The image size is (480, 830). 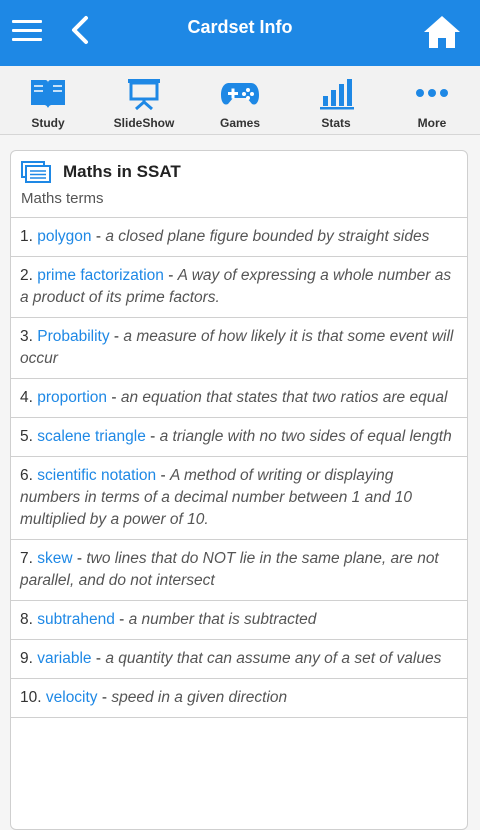 I want to click on cardset-title: Maths in SSAT, so click(x=122, y=171).